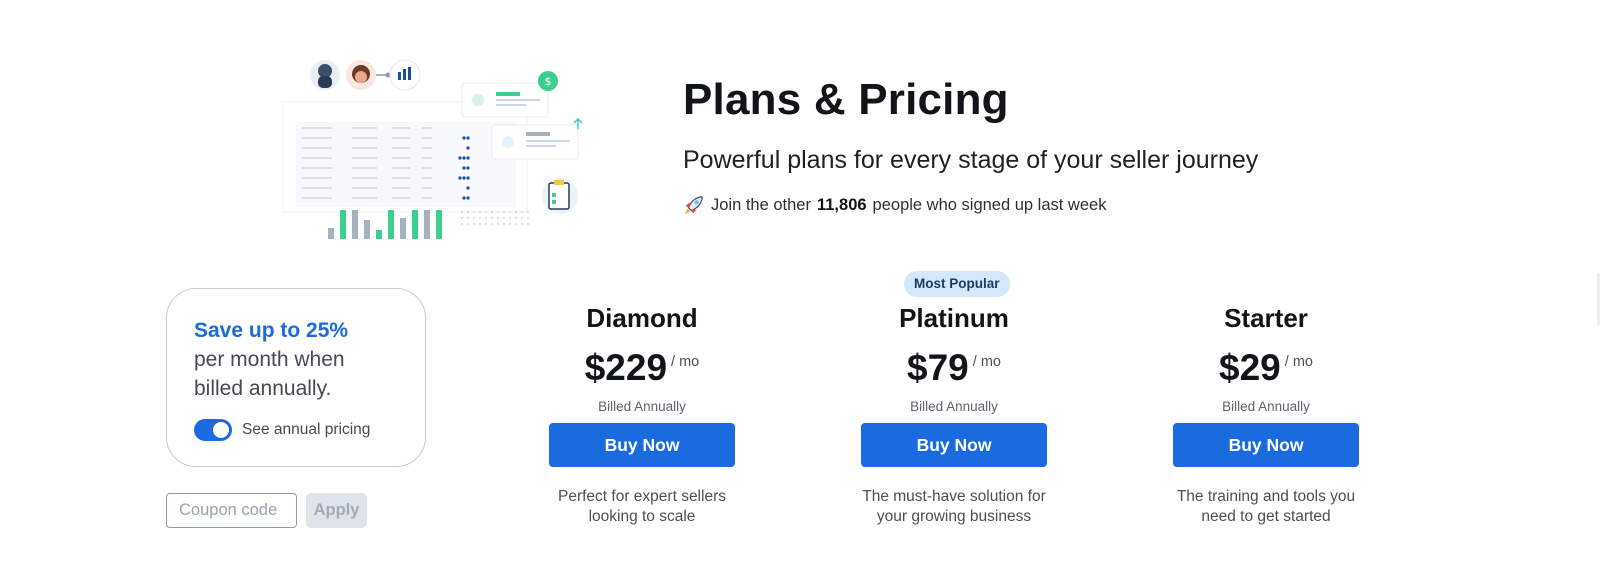  Describe the element at coordinates (269, 374) in the screenshot. I see `savings-body: per month when billed annually.` at that location.